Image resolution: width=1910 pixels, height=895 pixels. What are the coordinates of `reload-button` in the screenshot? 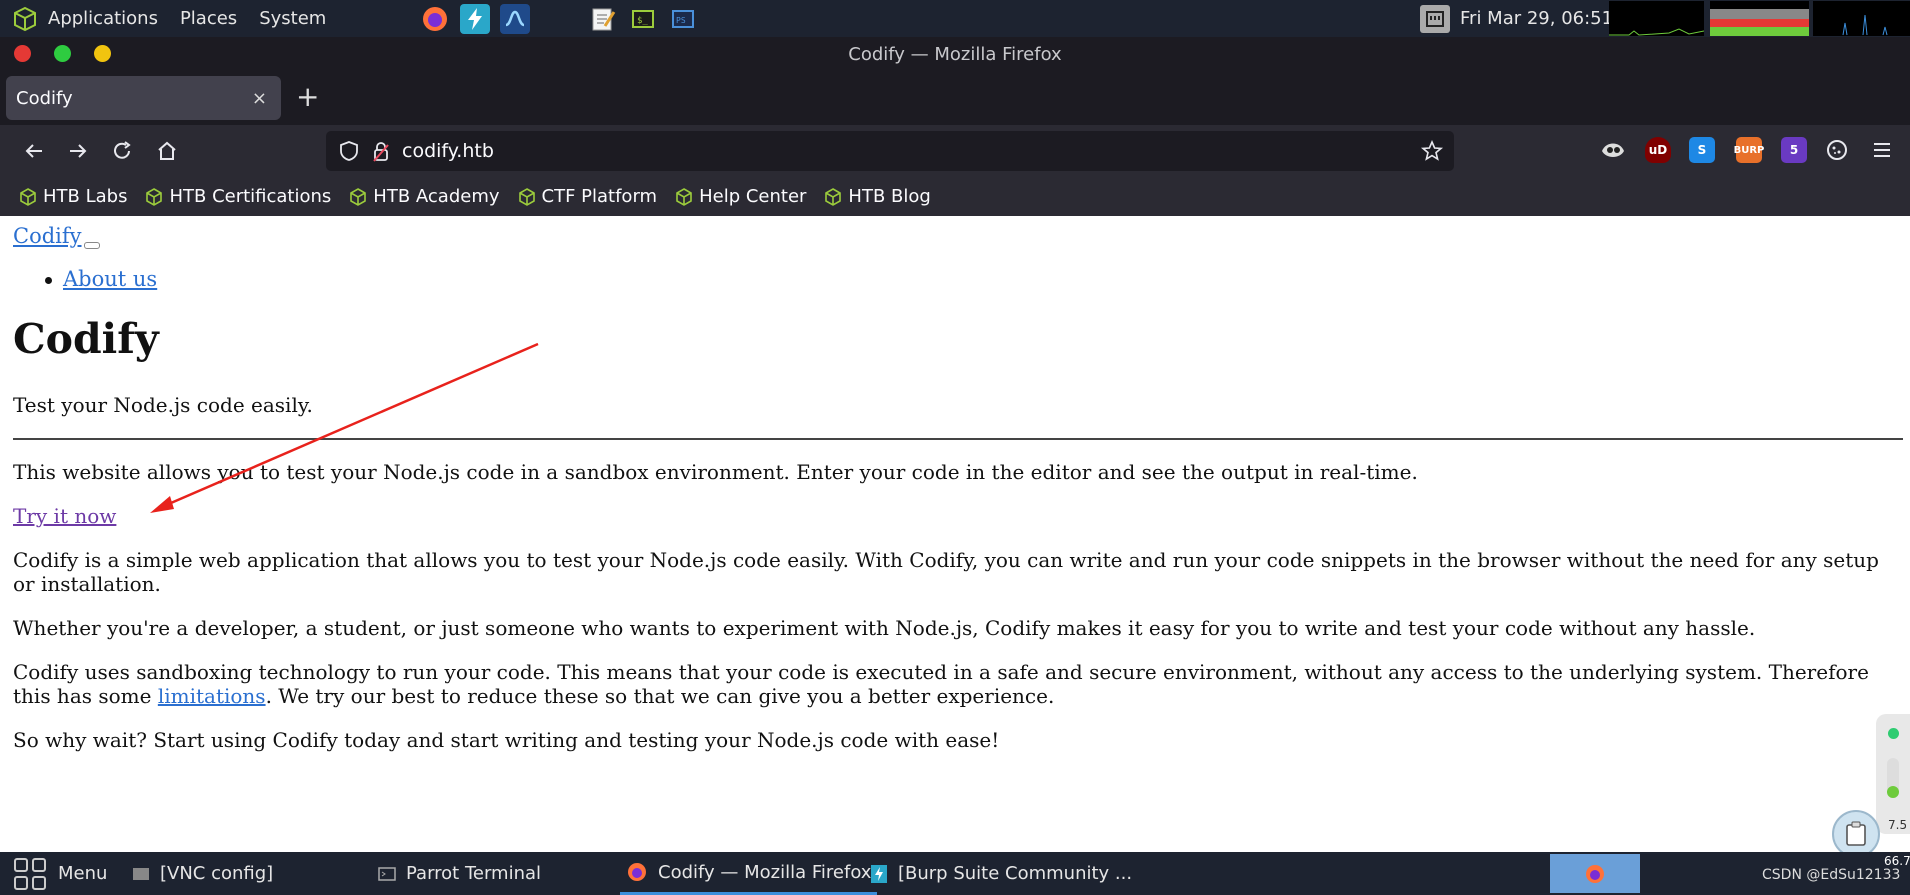 It's located at (122, 151).